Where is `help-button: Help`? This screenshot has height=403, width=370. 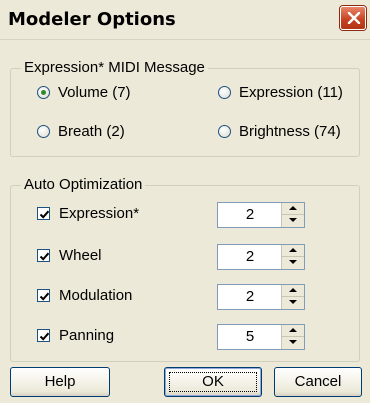
help-button: Help is located at coordinates (60, 382).